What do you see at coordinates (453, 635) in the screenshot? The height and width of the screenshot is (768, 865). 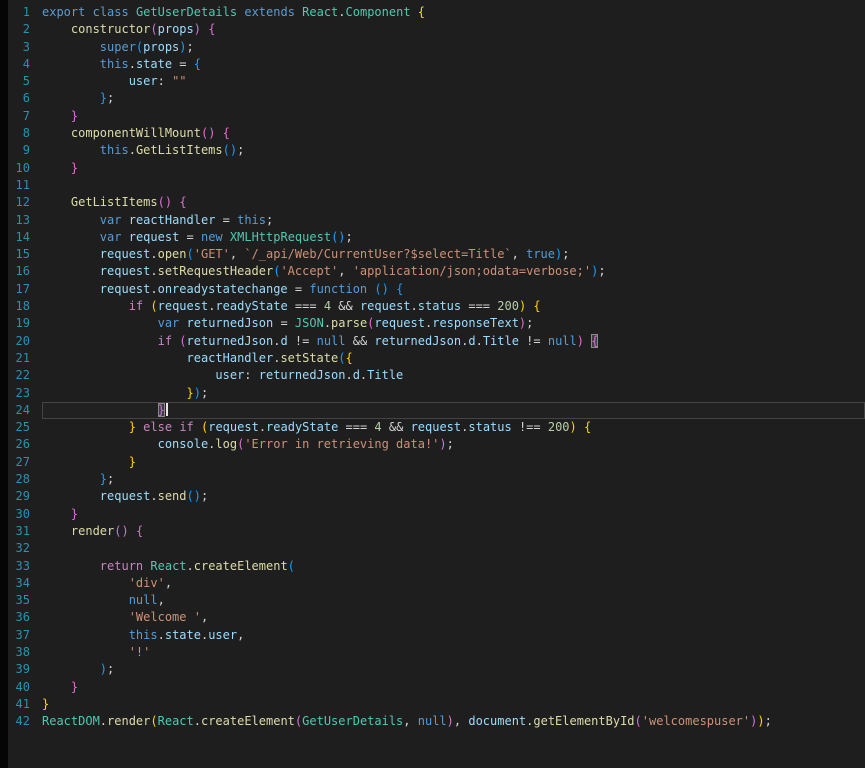 I see `code-line-content: this.state.user,` at bounding box center [453, 635].